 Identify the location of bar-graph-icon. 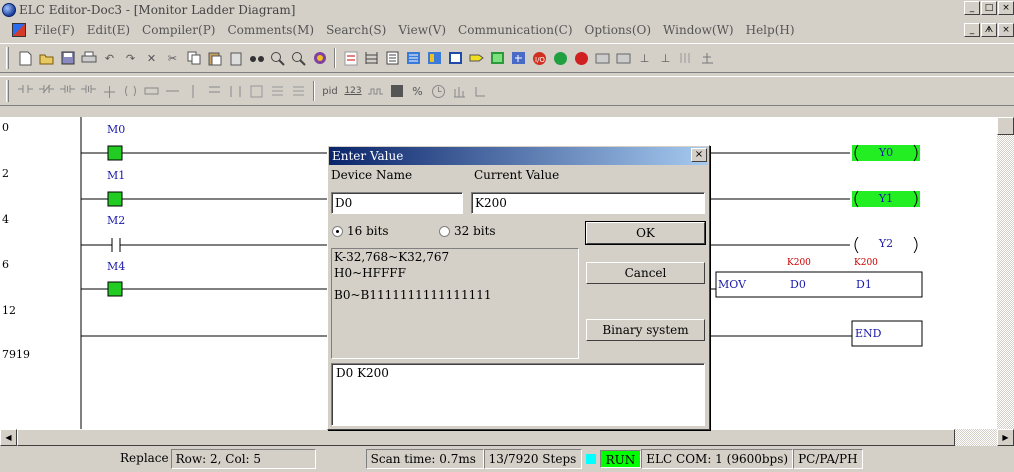
(459, 91).